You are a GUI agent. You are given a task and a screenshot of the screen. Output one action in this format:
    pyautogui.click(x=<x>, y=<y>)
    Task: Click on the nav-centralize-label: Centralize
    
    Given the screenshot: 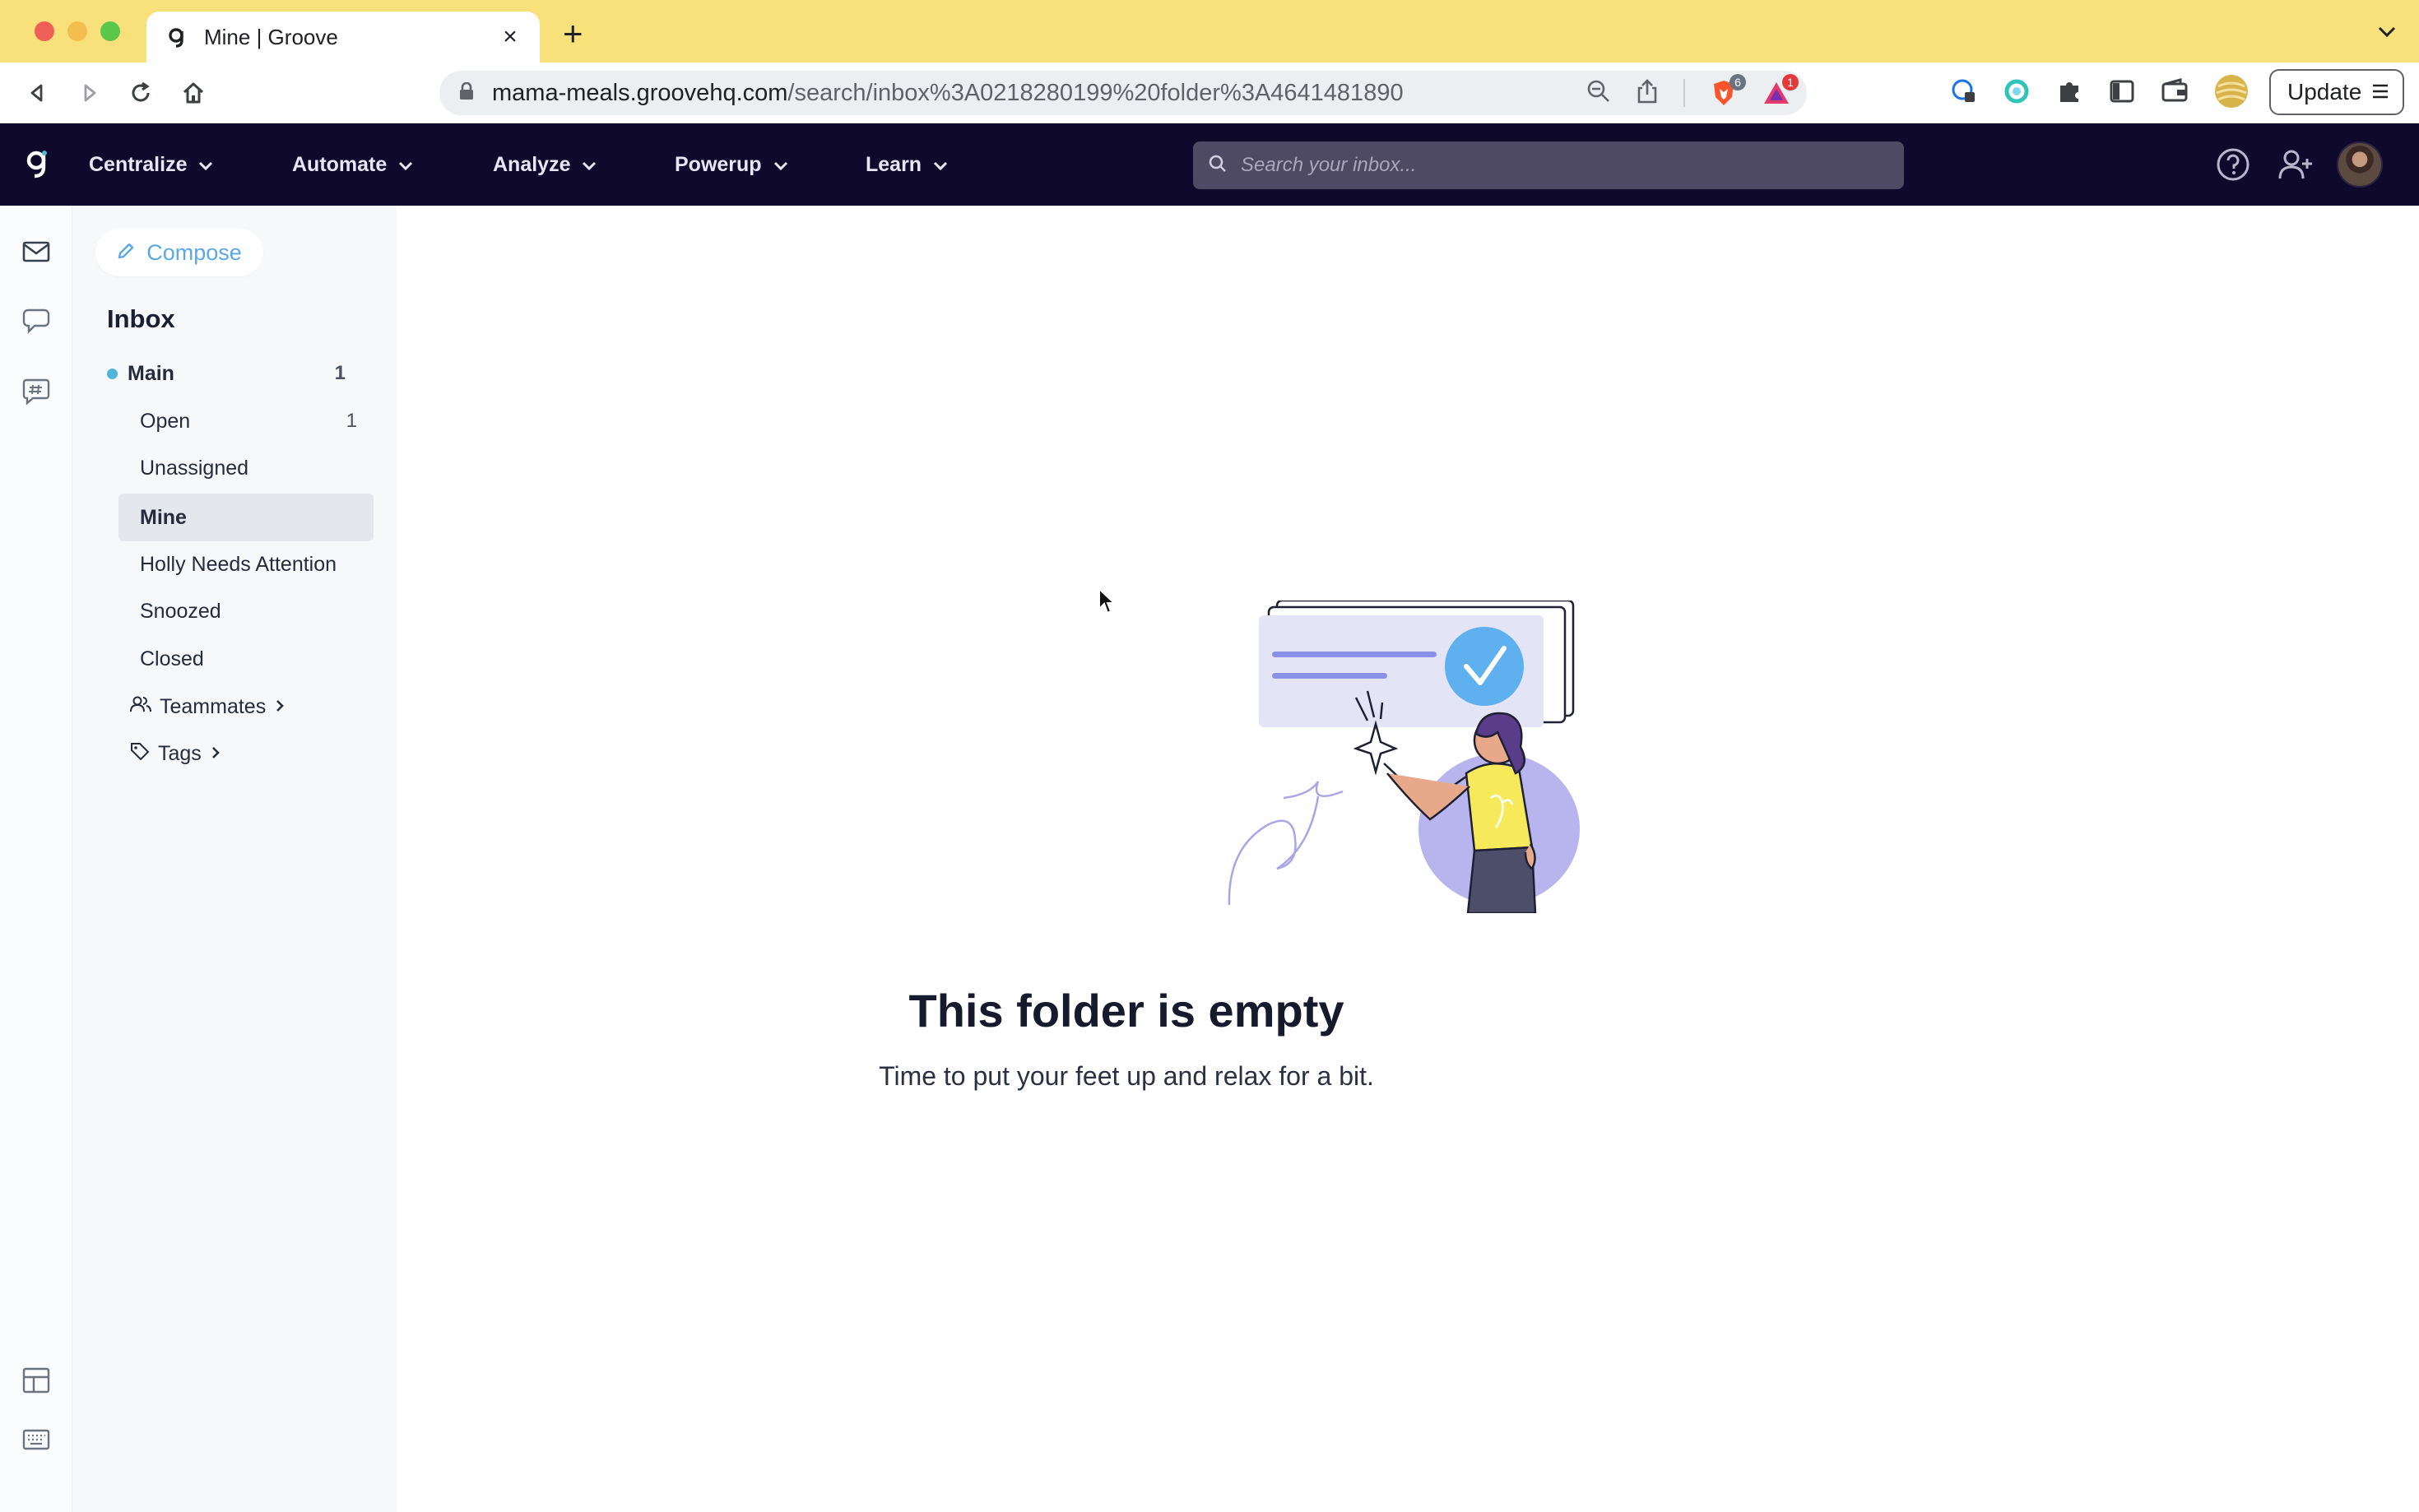 What is the action you would take?
    pyautogui.click(x=138, y=164)
    